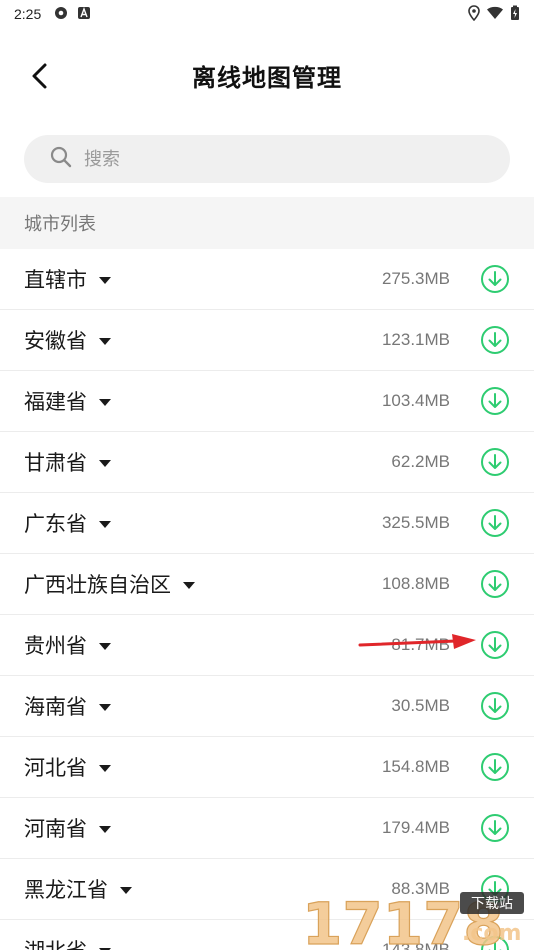 This screenshot has width=534, height=950. Describe the element at coordinates (420, 705) in the screenshot. I see `file-size: 30.5MB` at that location.